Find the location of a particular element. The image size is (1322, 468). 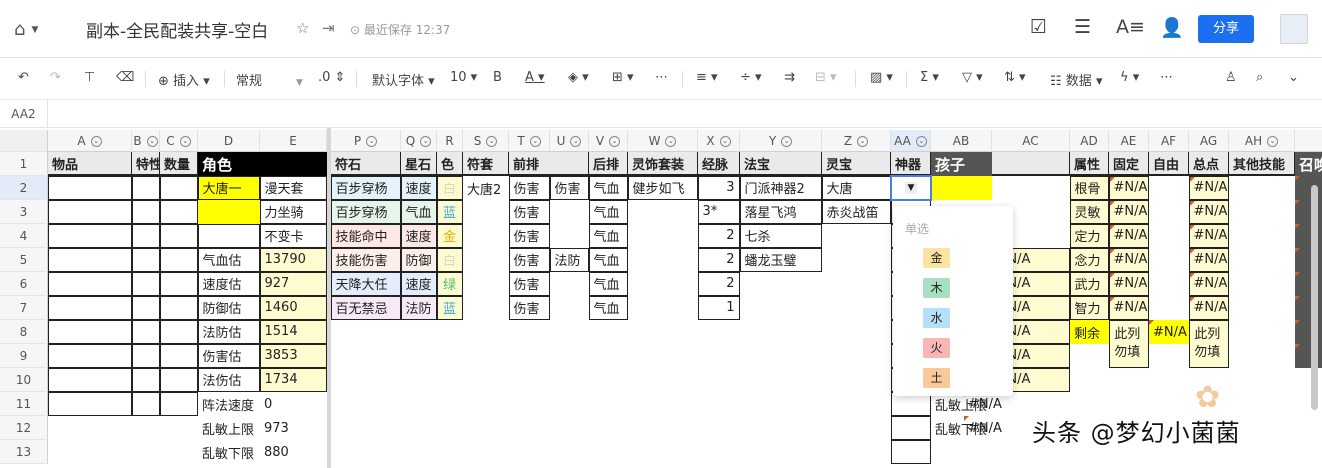

column-title-cell: 法宝 is located at coordinates (781, 164).